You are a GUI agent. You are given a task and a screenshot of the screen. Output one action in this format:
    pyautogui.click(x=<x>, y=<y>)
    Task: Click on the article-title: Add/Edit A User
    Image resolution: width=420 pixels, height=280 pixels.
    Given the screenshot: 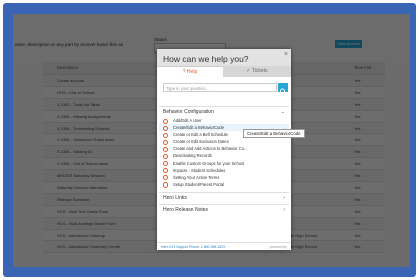 What is the action you would take?
    pyautogui.click(x=187, y=120)
    